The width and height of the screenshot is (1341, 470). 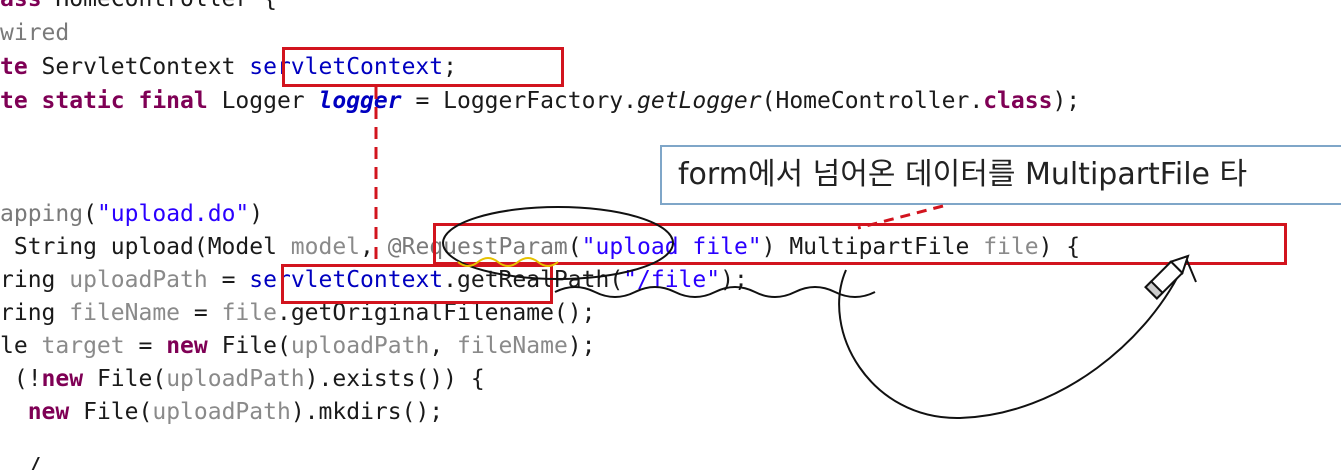 What do you see at coordinates (900, 217) in the screenshot?
I see `tooltip-pointer-line` at bounding box center [900, 217].